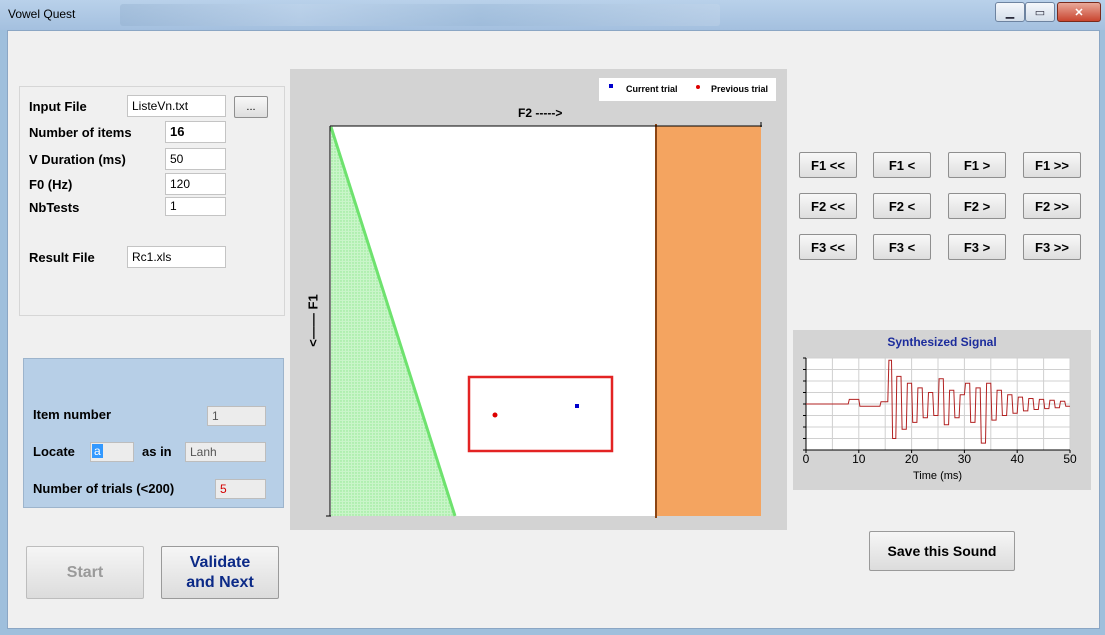 This screenshot has width=1105, height=635. Describe the element at coordinates (1052, 165) in the screenshot. I see `formant-button-f1-fast-up: F1 >>` at that location.